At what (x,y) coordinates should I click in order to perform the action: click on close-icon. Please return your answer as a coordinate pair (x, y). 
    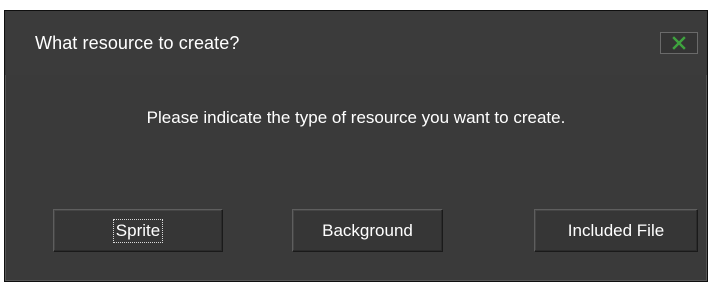
    Looking at the image, I should click on (679, 43).